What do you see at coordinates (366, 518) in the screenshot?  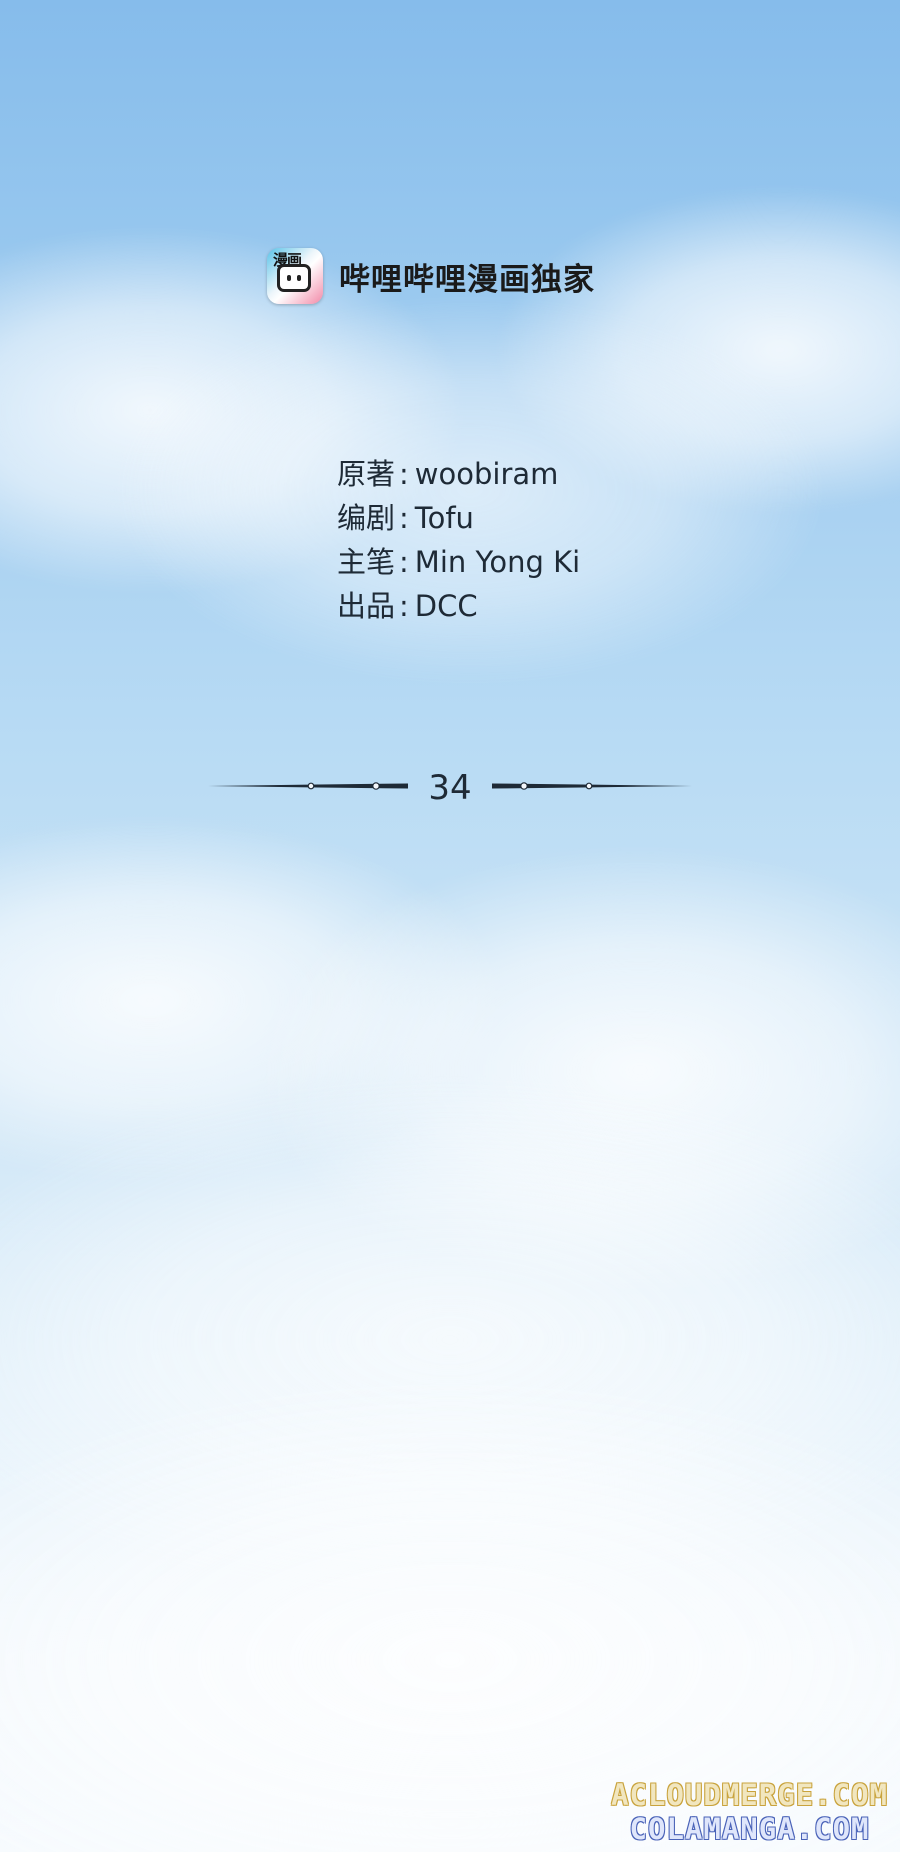 I see `credit-label: 编剧` at bounding box center [366, 518].